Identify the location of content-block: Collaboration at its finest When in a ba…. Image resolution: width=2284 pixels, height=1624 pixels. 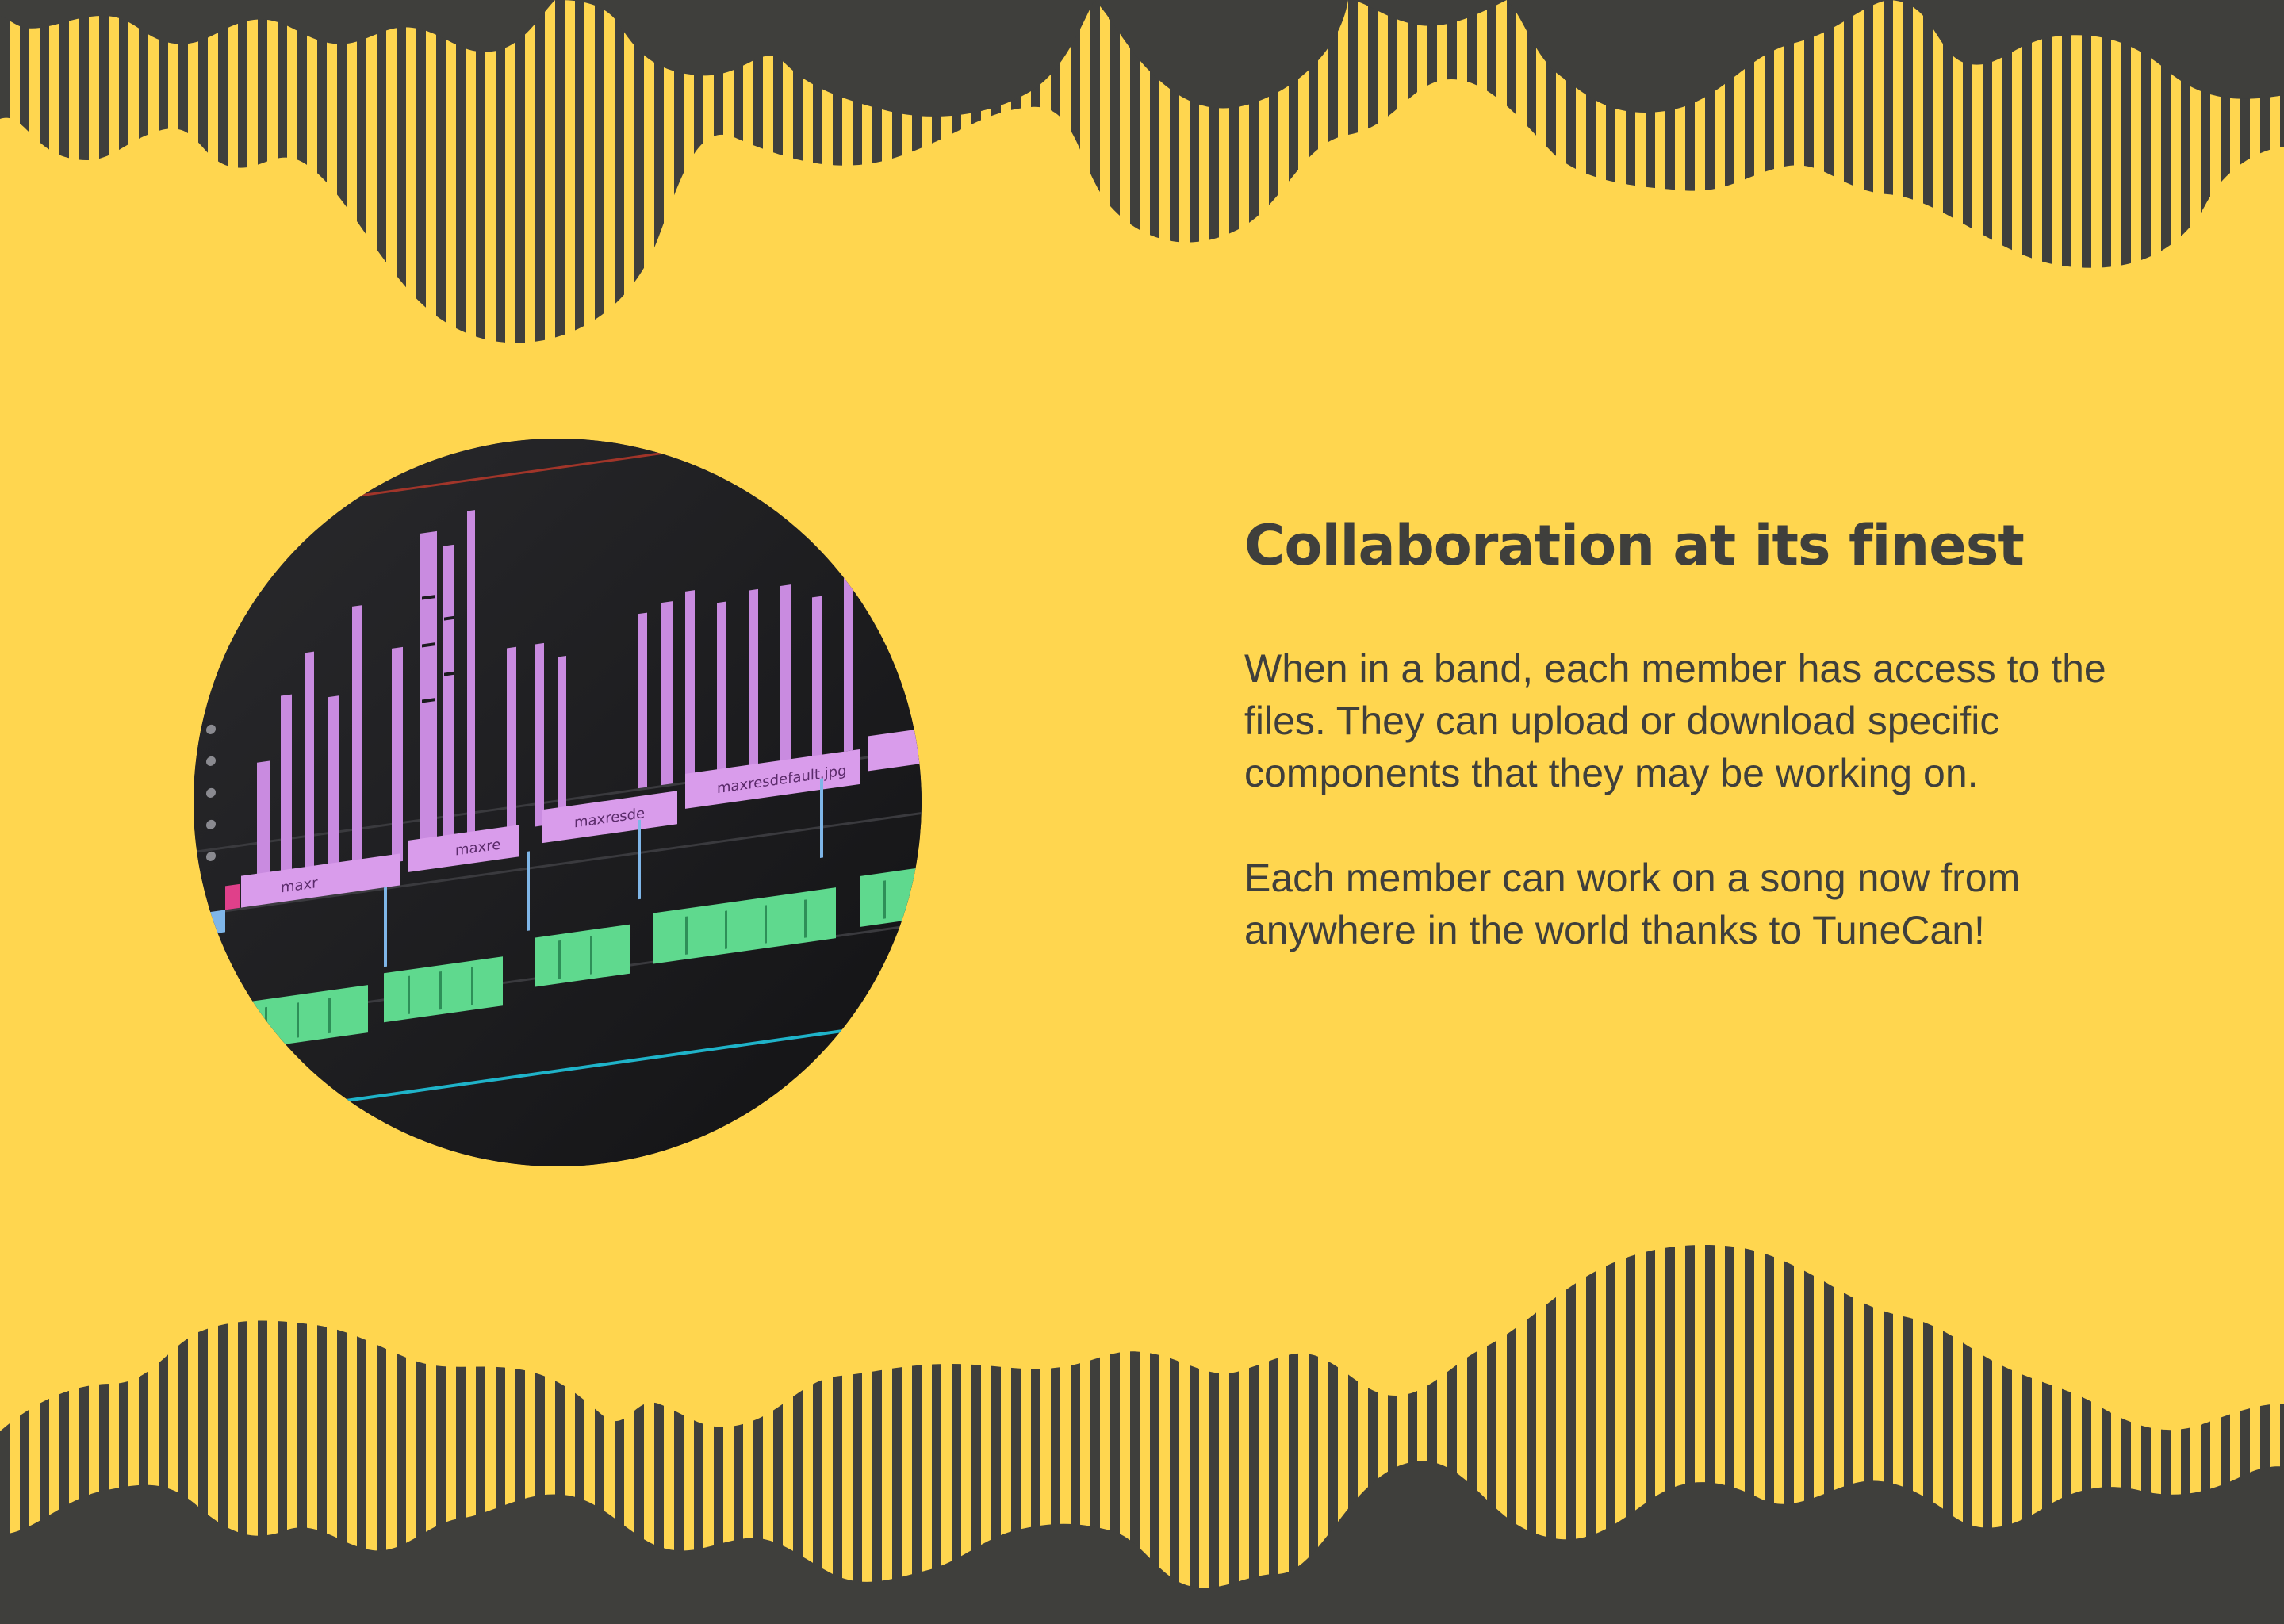
(1688, 732).